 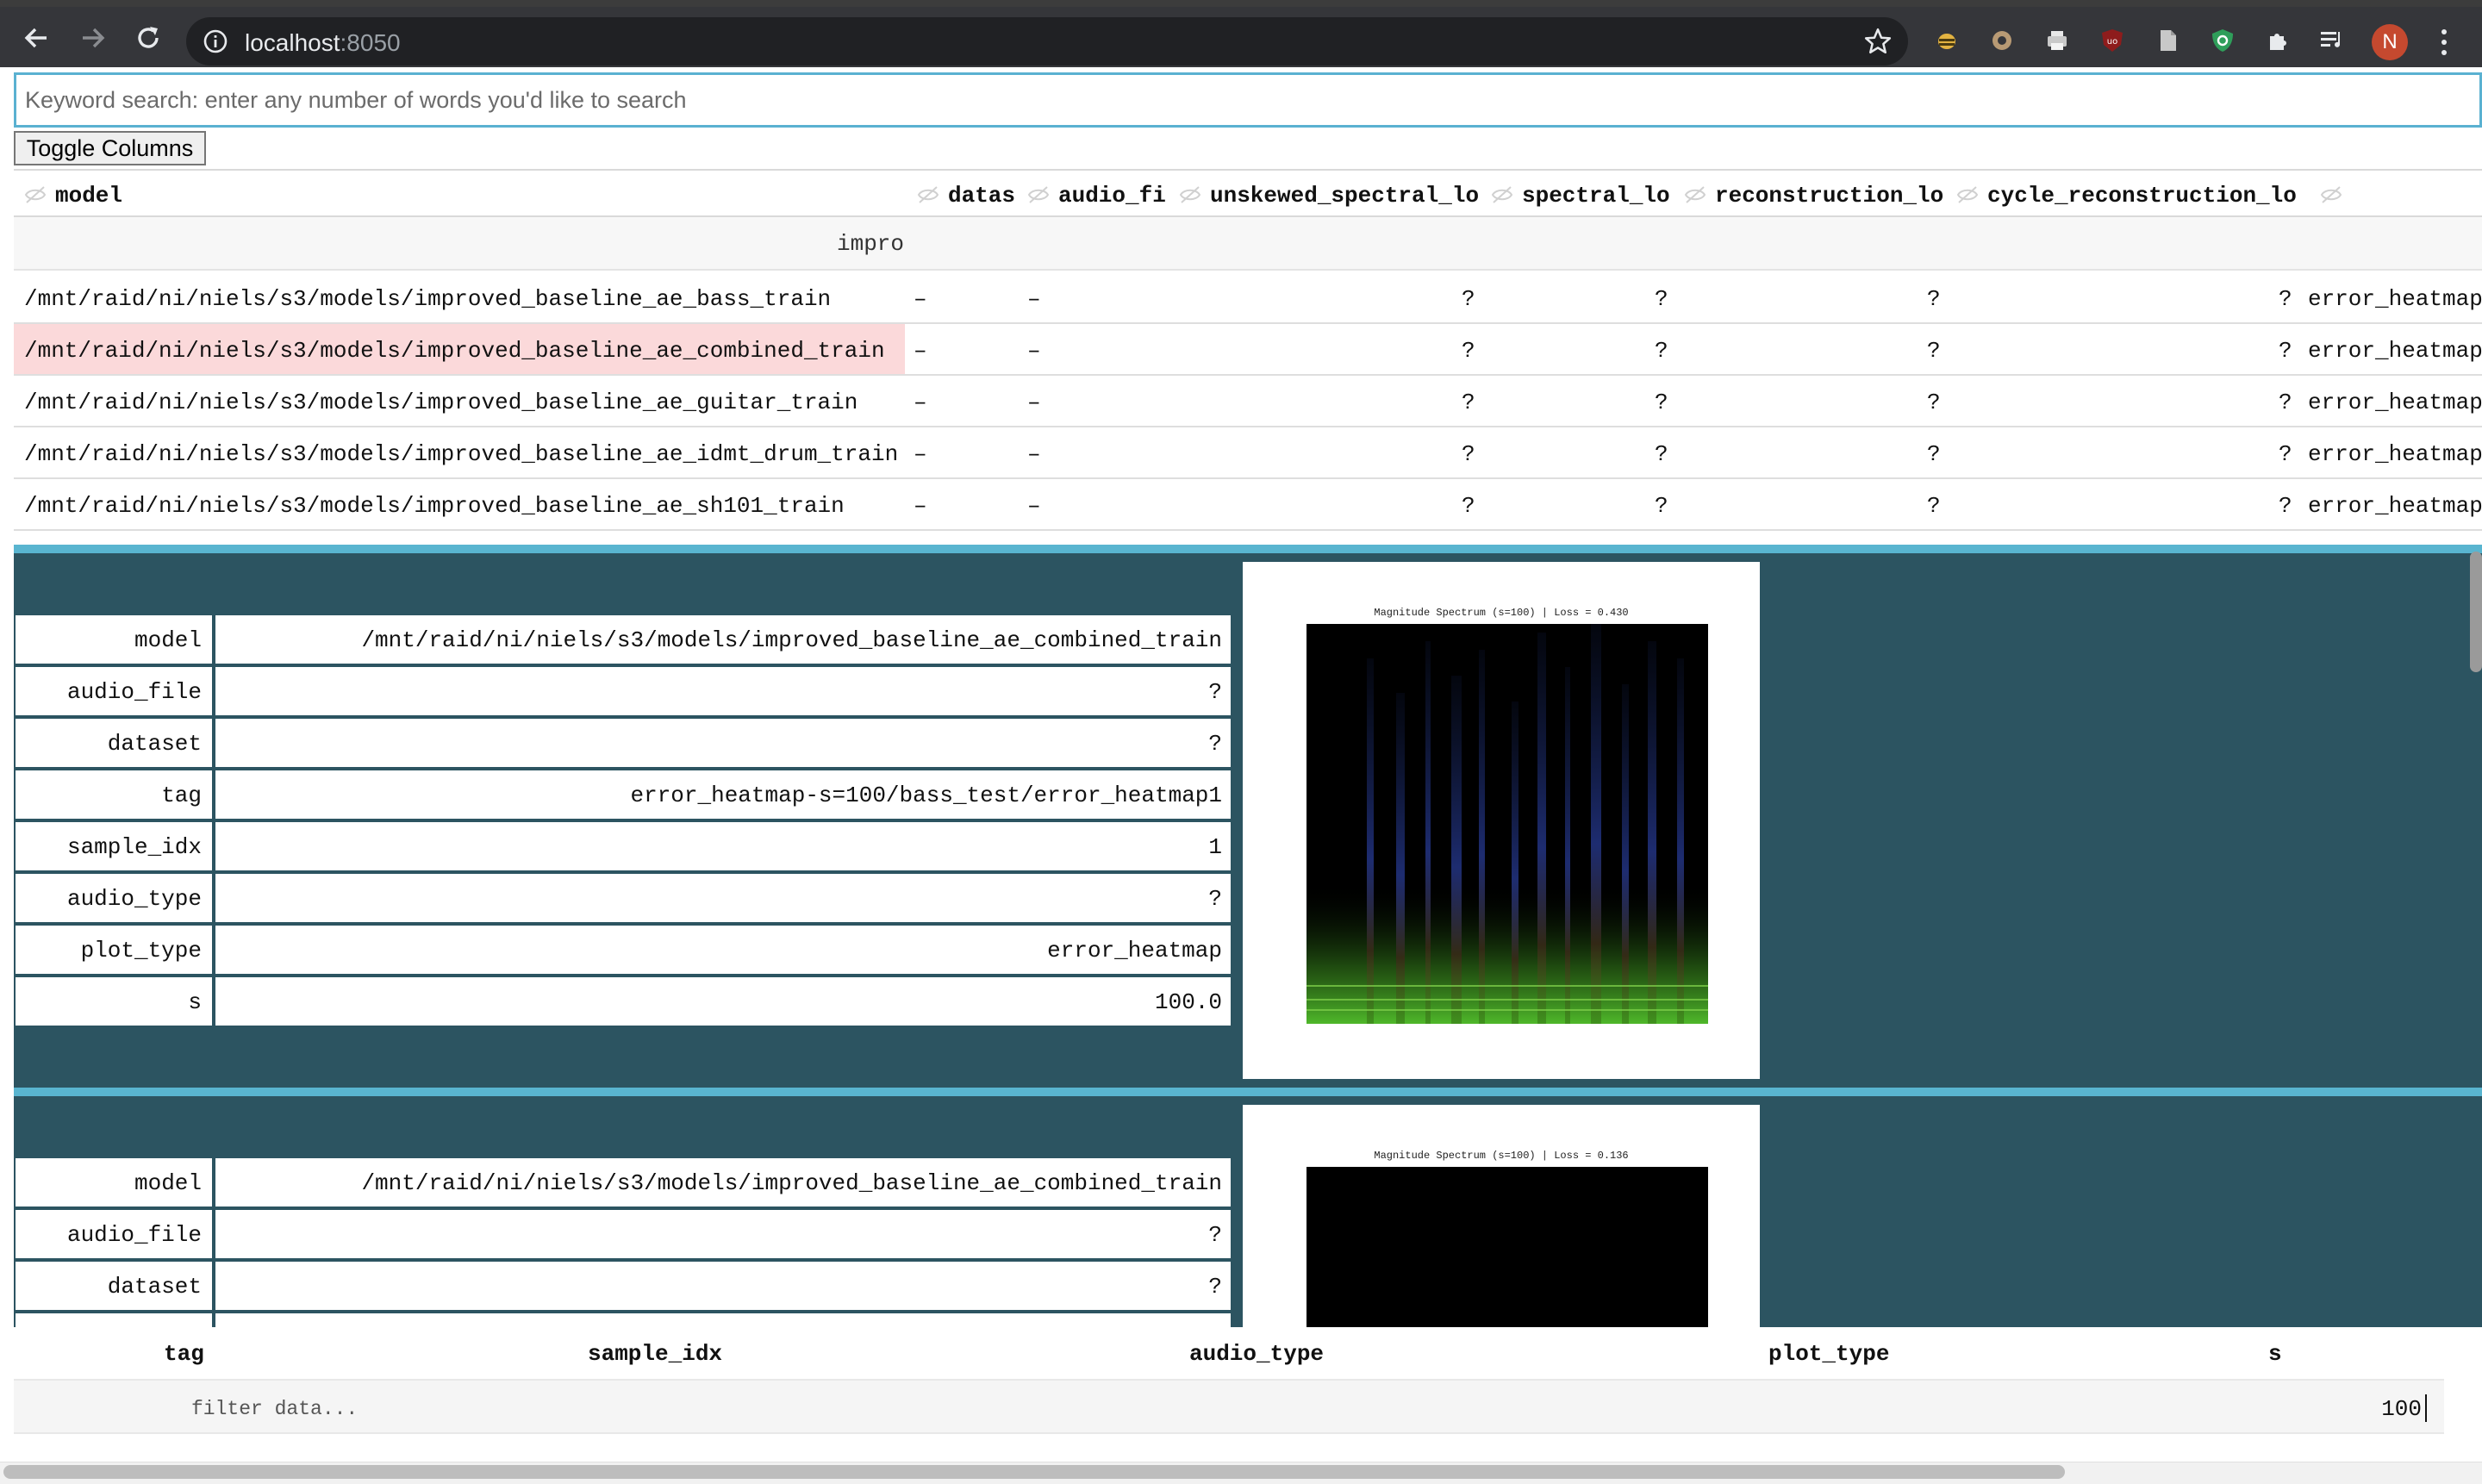 I want to click on address-bar: localhost:8050, so click(x=1047, y=41).